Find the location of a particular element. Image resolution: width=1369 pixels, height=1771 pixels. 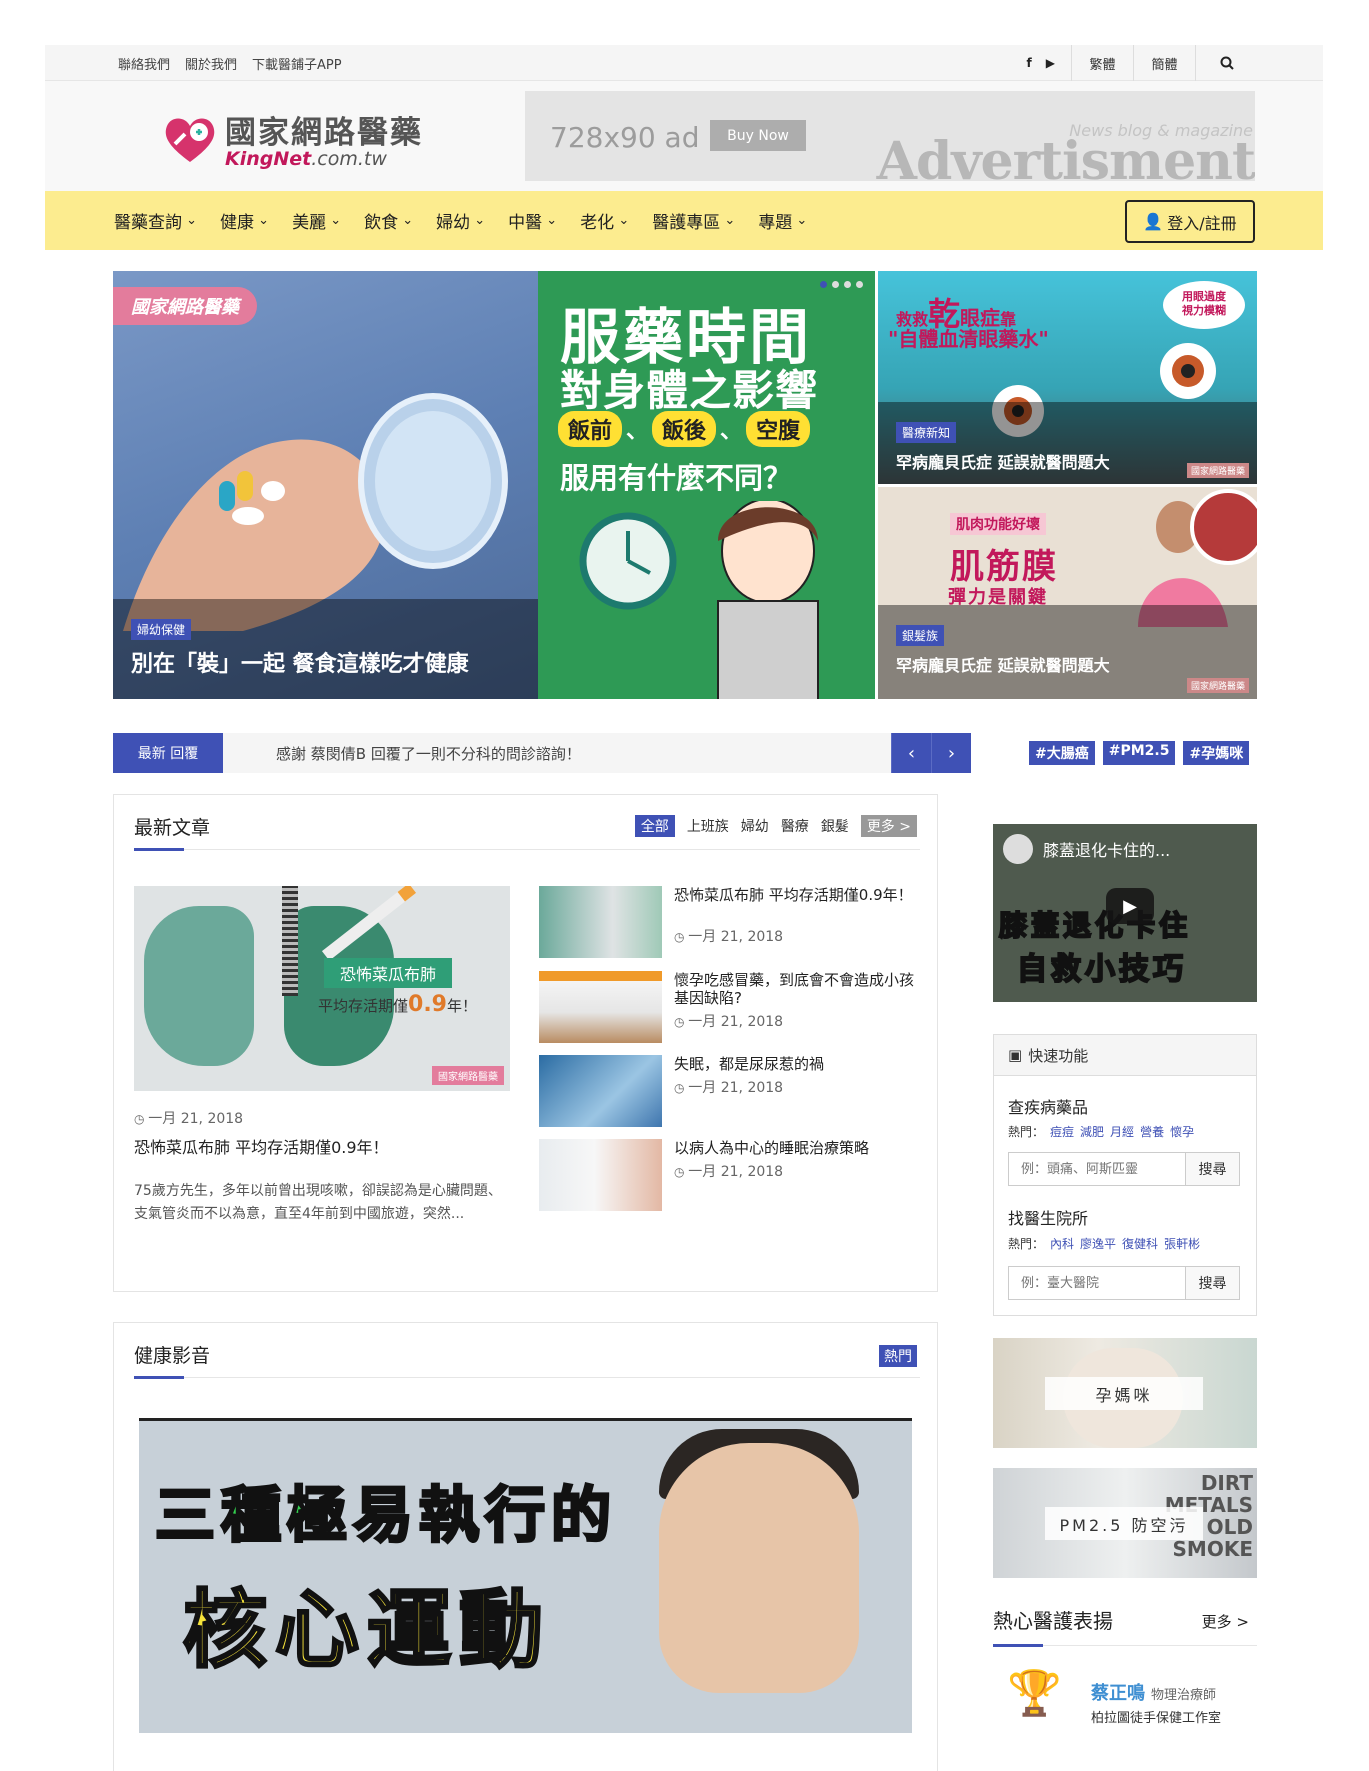

disease-search-label: 查疾病藥品 is located at coordinates (1048, 1107).